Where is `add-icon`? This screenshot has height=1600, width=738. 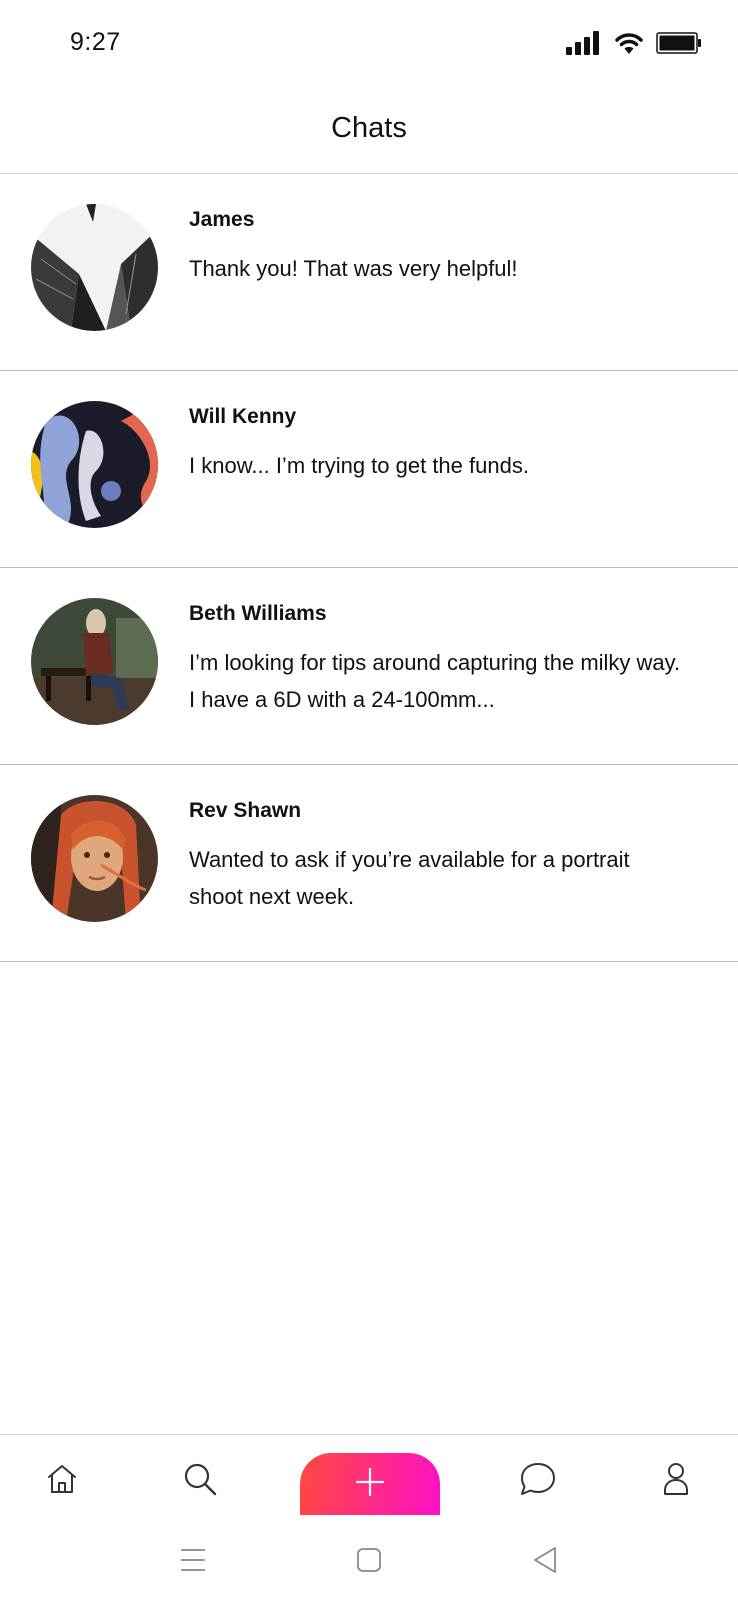 add-icon is located at coordinates (370, 1484).